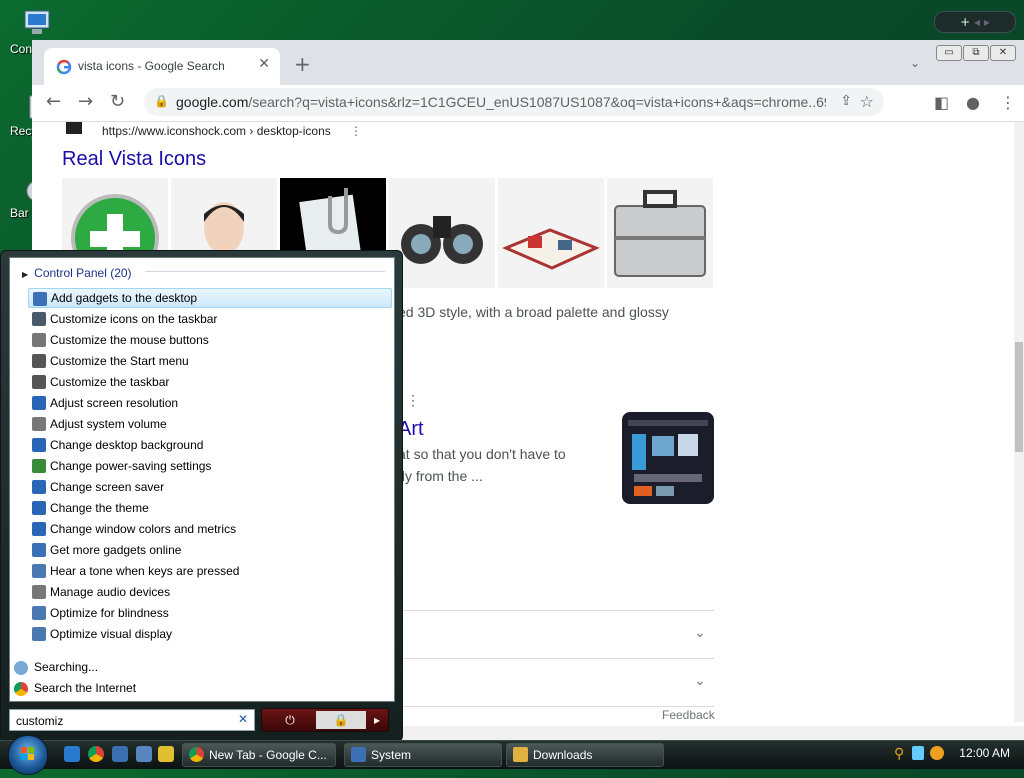 Image resolution: width=1024 pixels, height=778 pixels. I want to click on url-host: google.com, so click(212, 102).